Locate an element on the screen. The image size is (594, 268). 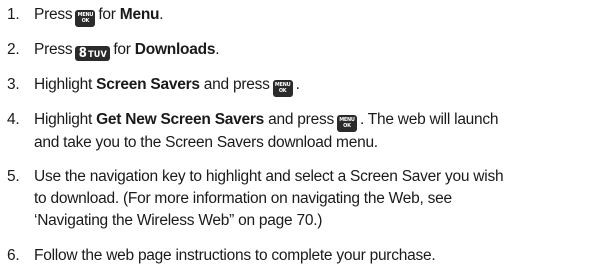
step-text: Press 8TUV for Downloads. is located at coordinates (127, 51).